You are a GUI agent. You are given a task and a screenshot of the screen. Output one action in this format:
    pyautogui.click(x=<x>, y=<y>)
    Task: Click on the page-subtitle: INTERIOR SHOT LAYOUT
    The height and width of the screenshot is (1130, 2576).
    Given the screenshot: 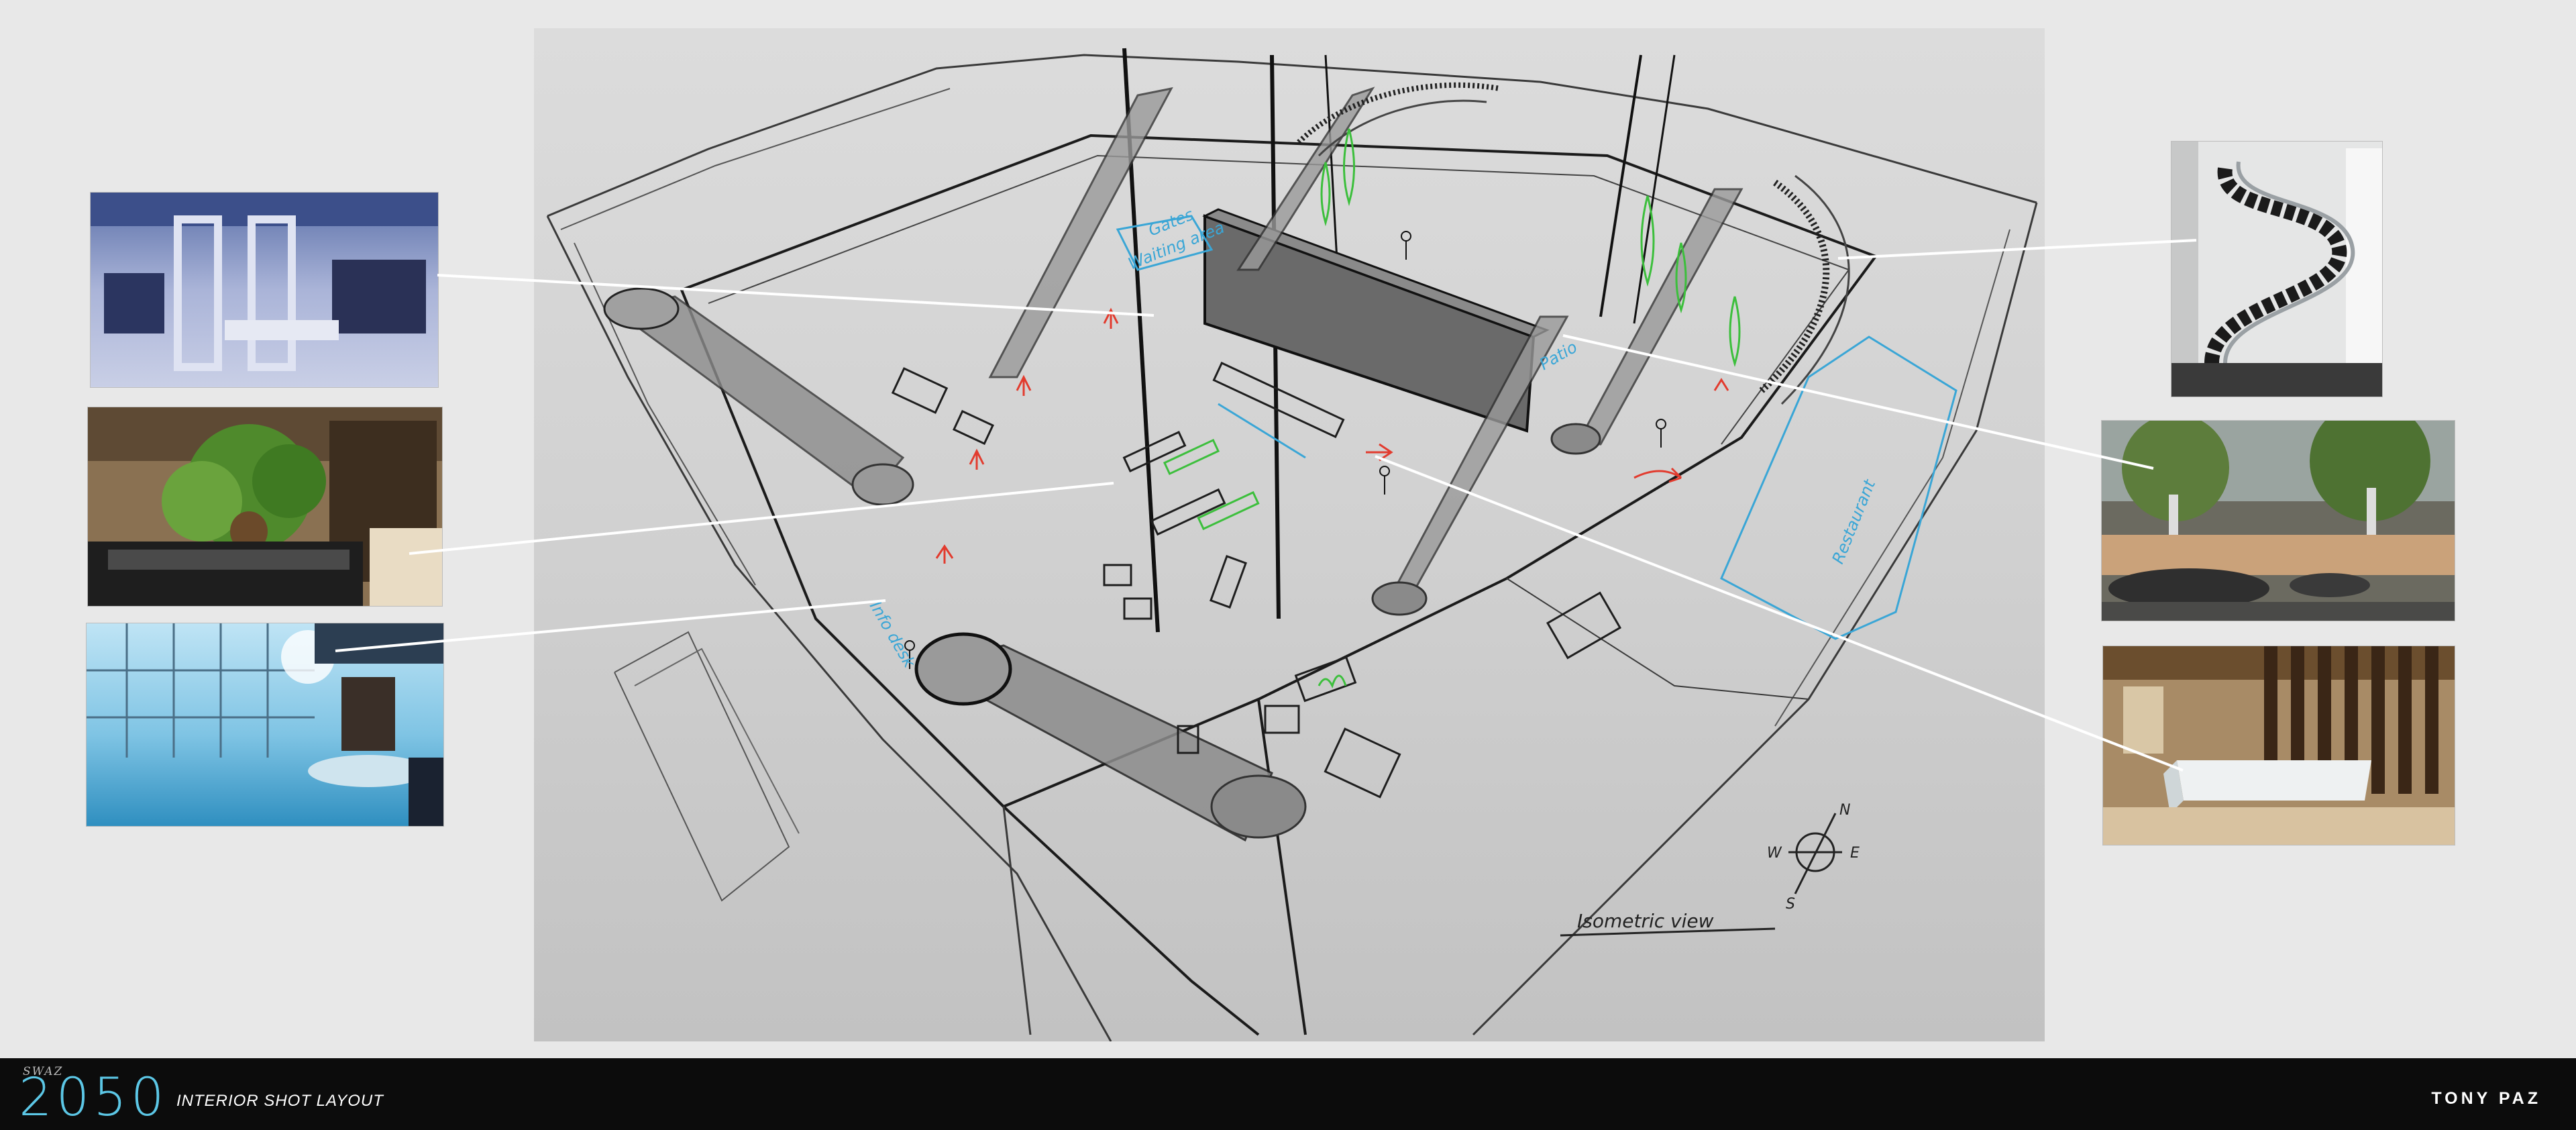 What is the action you would take?
    pyautogui.click(x=280, y=1101)
    